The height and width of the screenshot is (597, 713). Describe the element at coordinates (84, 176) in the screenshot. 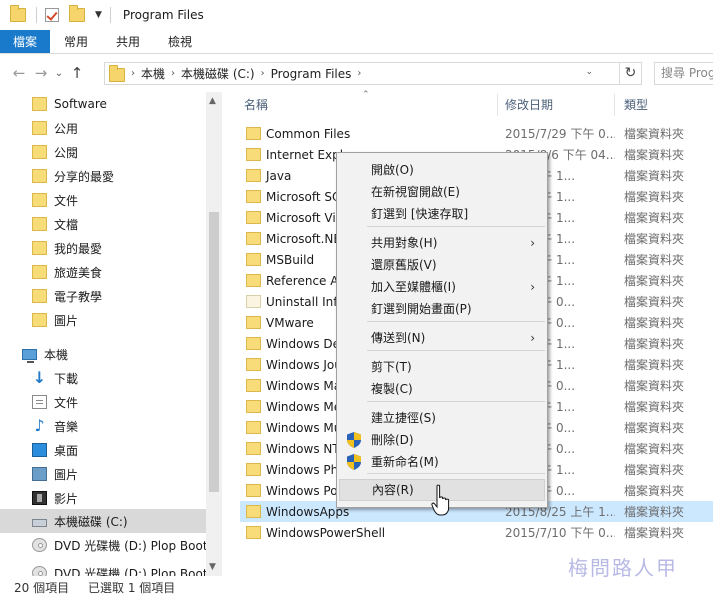

I see `nav-item-label: 分享的最愛` at that location.